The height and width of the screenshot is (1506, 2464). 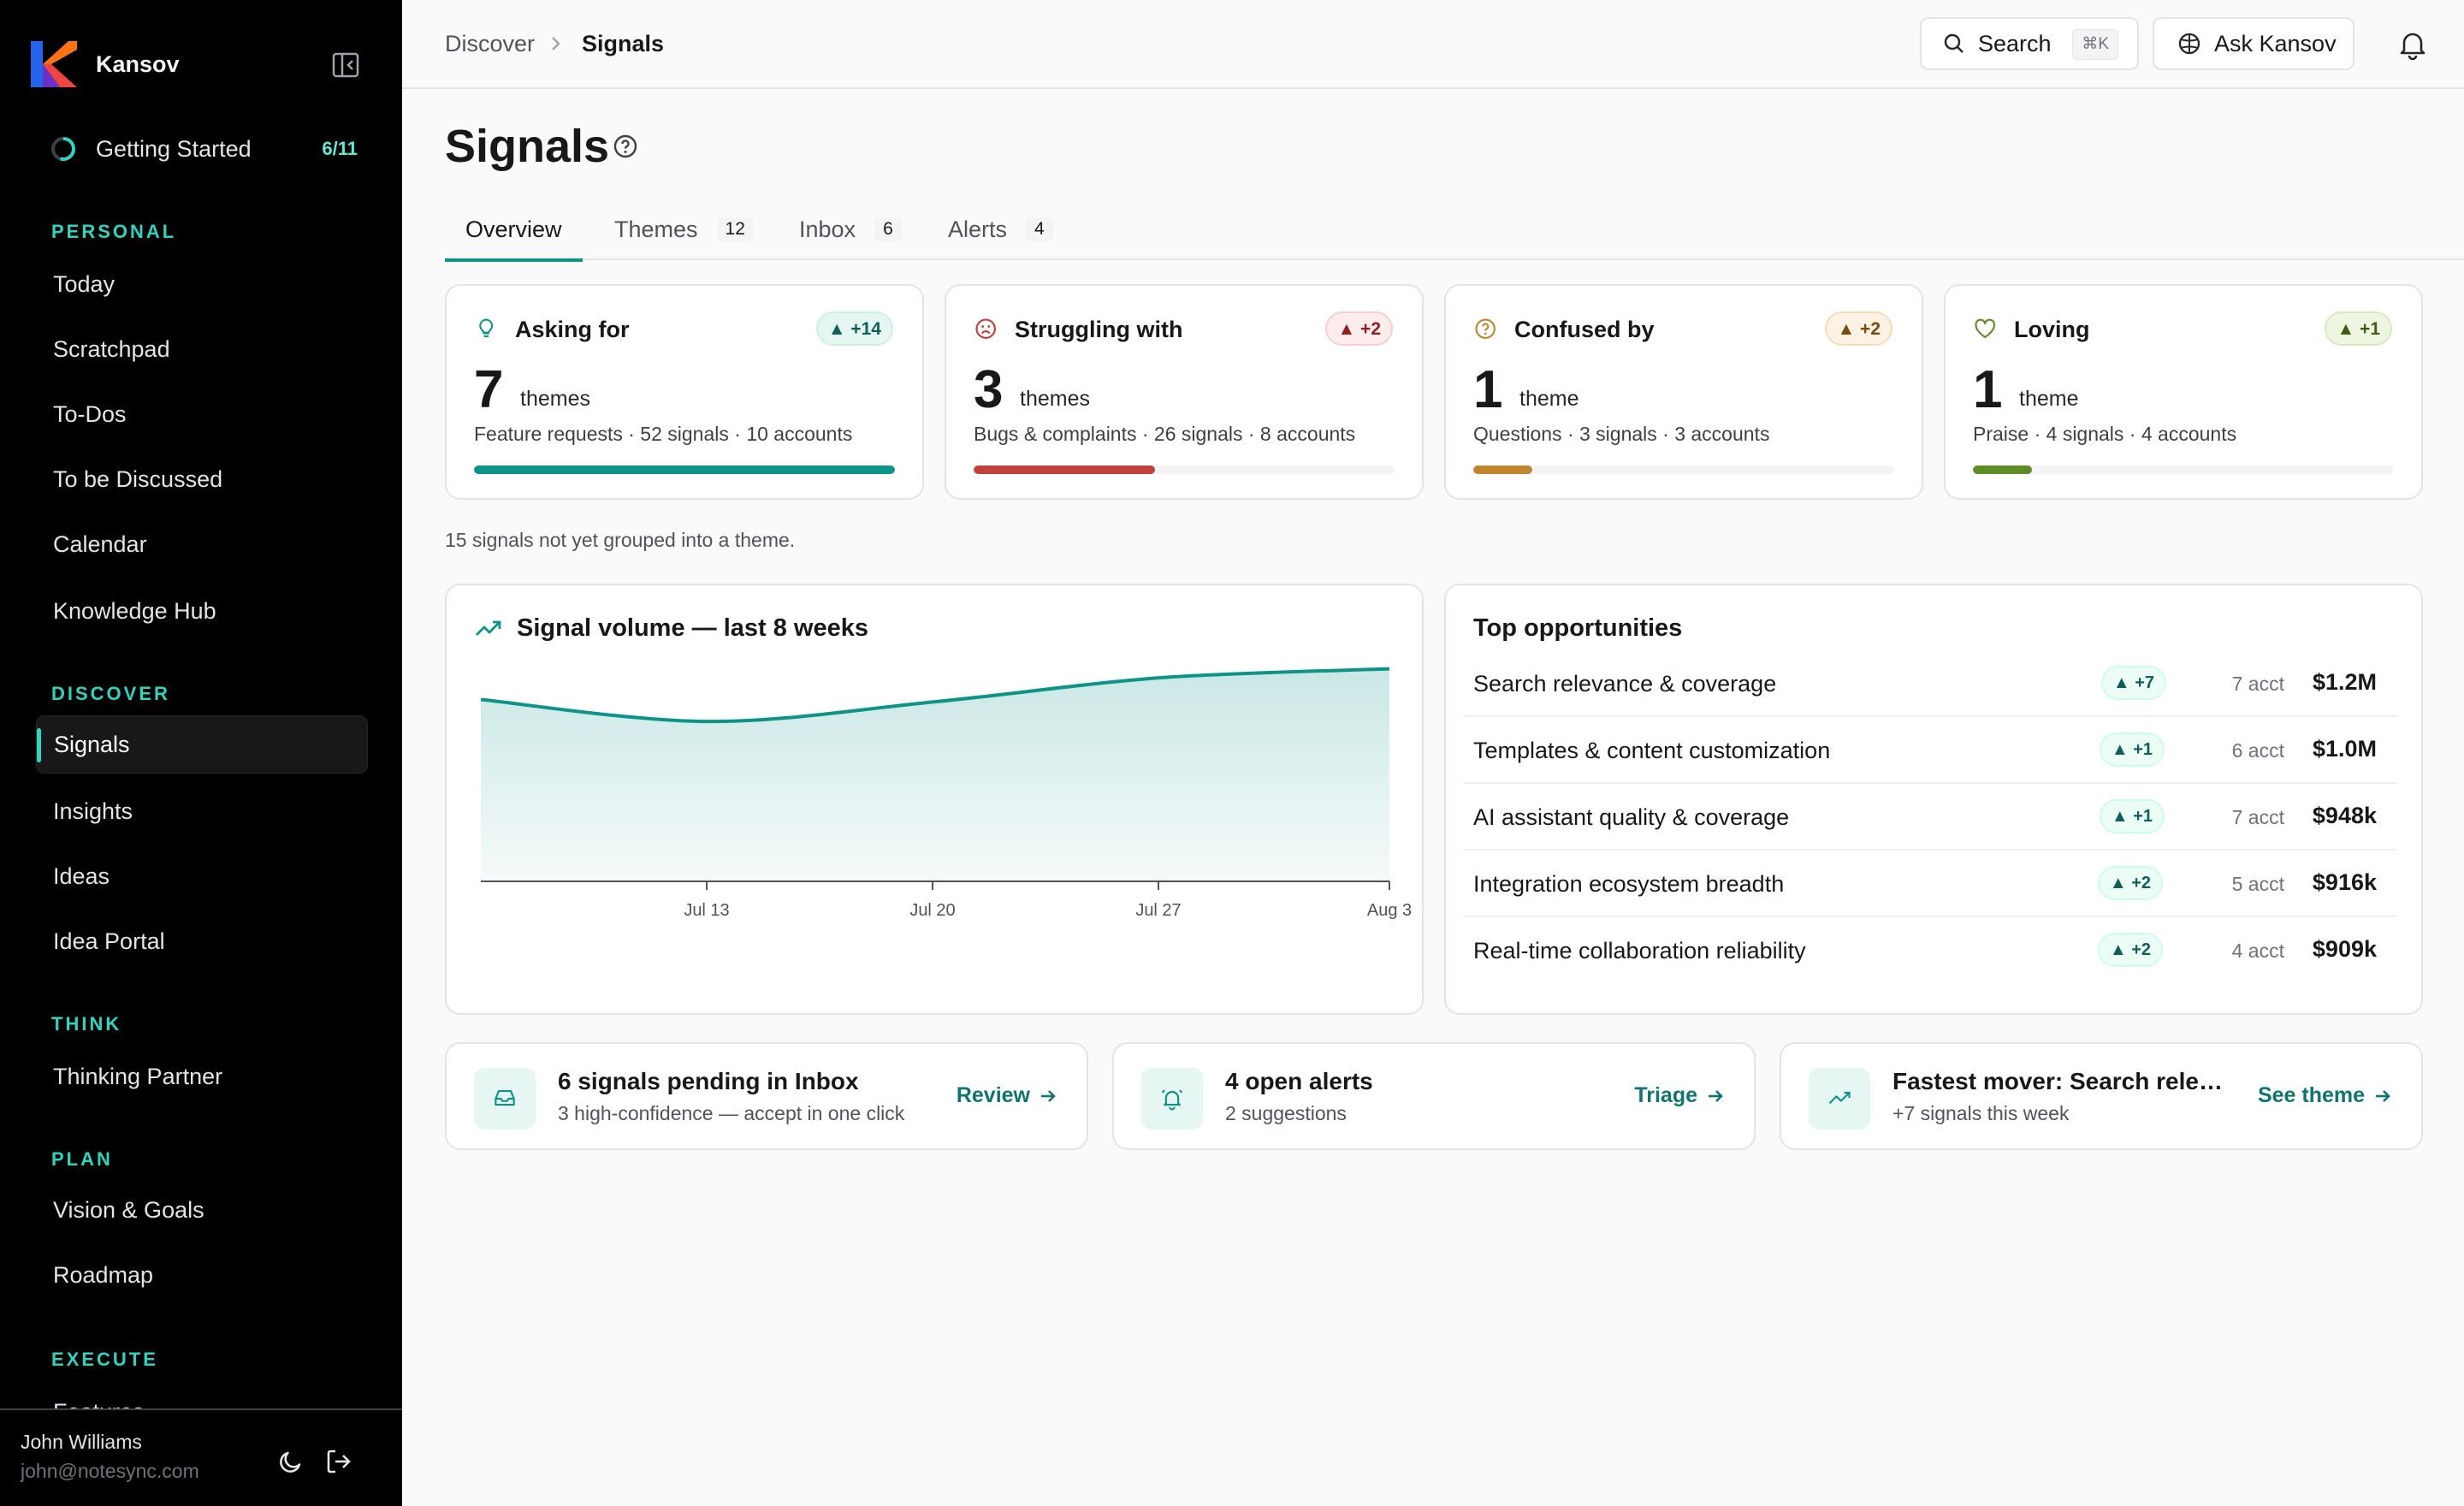 I want to click on tab-count: 4, so click(x=1039, y=229).